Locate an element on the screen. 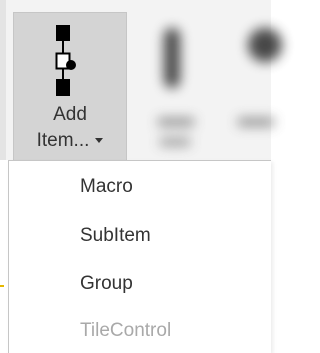  menu-item-macro: Macro is located at coordinates (106, 187).